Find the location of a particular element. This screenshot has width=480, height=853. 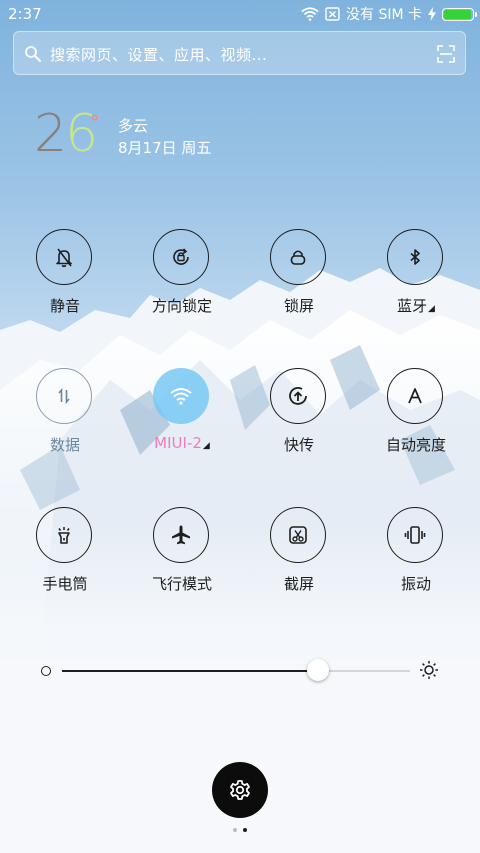

toggle-vibrate: 振动 is located at coordinates (416, 557).